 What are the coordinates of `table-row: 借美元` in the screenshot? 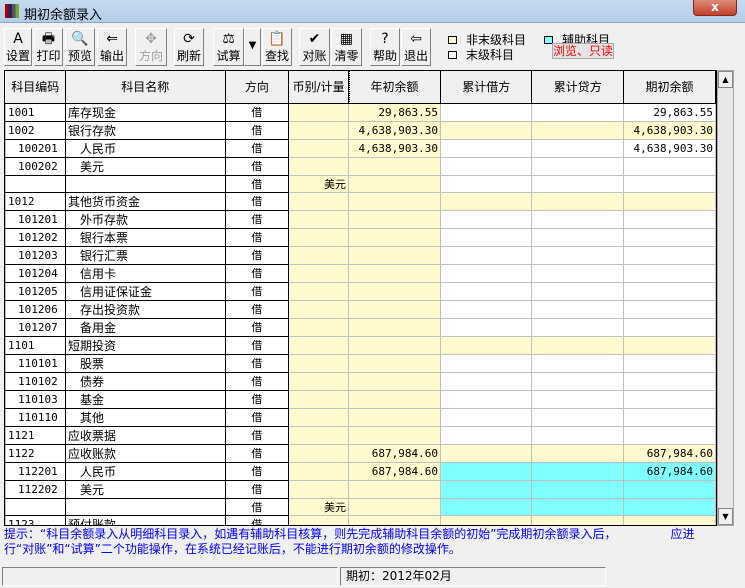 It's located at (360, 507).